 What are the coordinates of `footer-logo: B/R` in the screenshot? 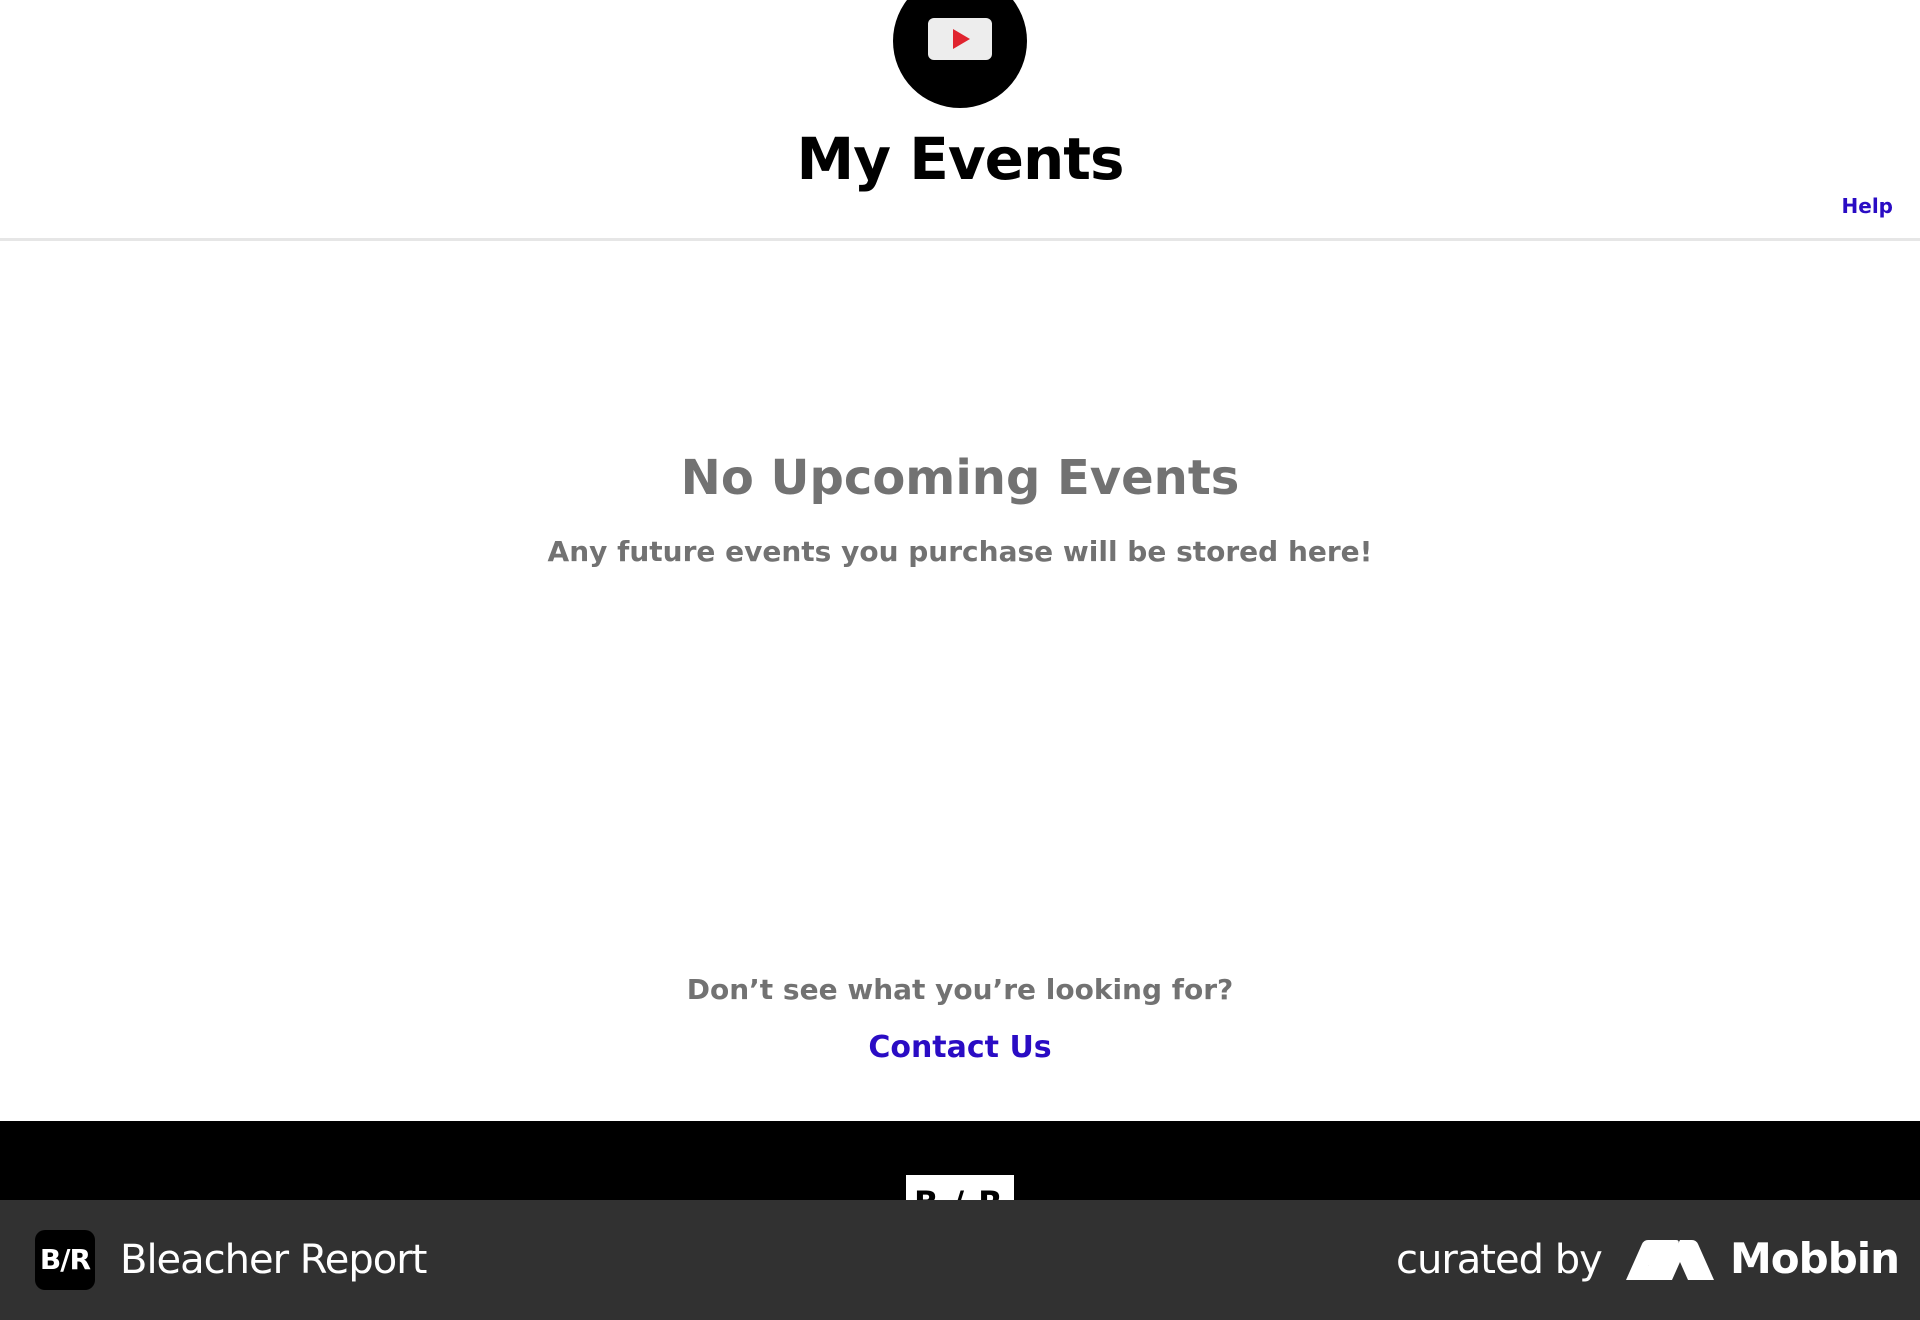 It's located at (960, 1187).